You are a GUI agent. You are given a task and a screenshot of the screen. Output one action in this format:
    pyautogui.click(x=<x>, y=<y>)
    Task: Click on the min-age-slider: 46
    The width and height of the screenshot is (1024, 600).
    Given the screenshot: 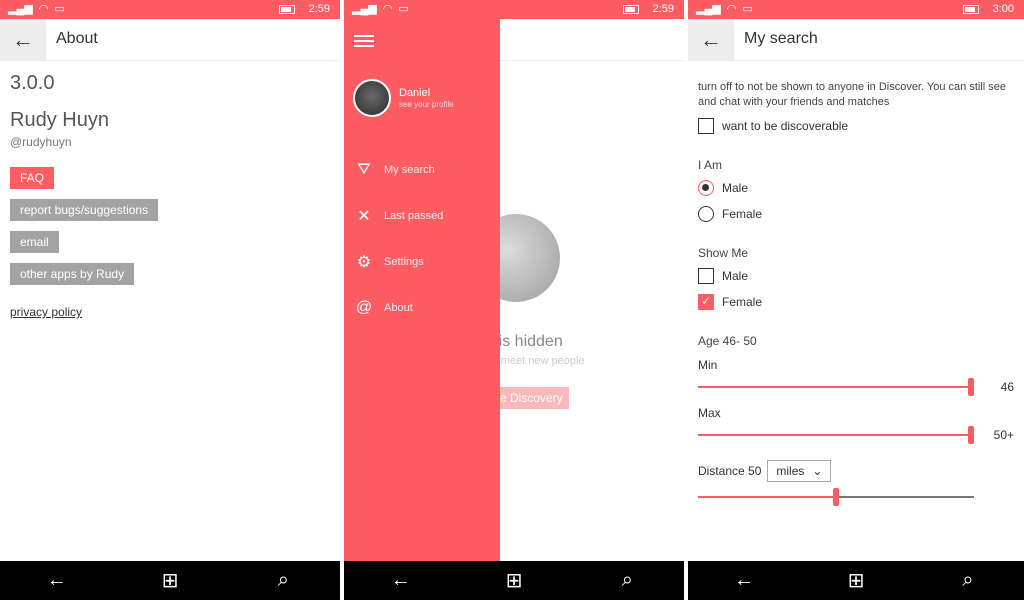 What is the action you would take?
    pyautogui.click(x=856, y=387)
    